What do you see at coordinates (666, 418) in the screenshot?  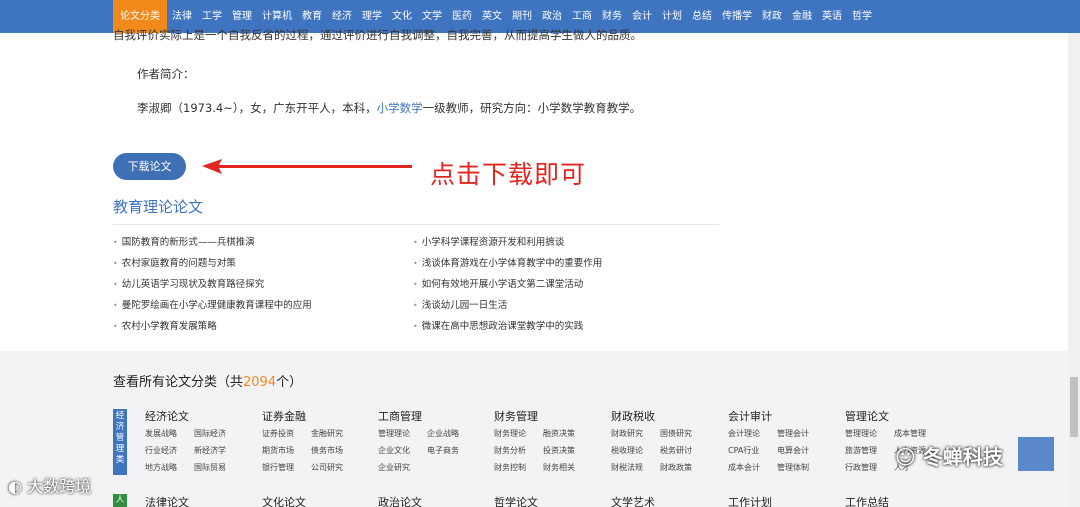 I see `category-title: 财政税收` at bounding box center [666, 418].